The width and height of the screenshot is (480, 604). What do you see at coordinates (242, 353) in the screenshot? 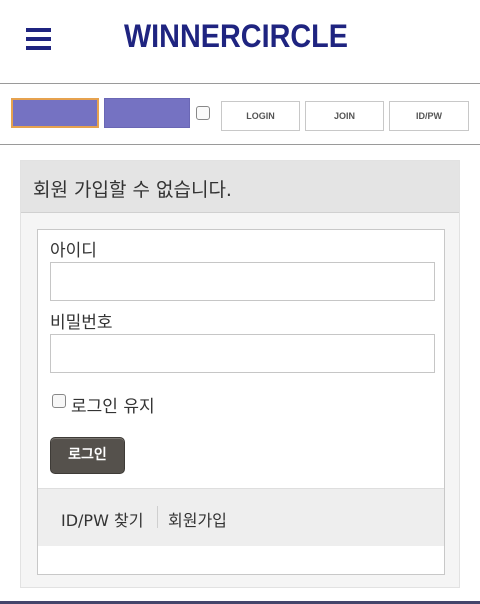
I see `password-field` at bounding box center [242, 353].